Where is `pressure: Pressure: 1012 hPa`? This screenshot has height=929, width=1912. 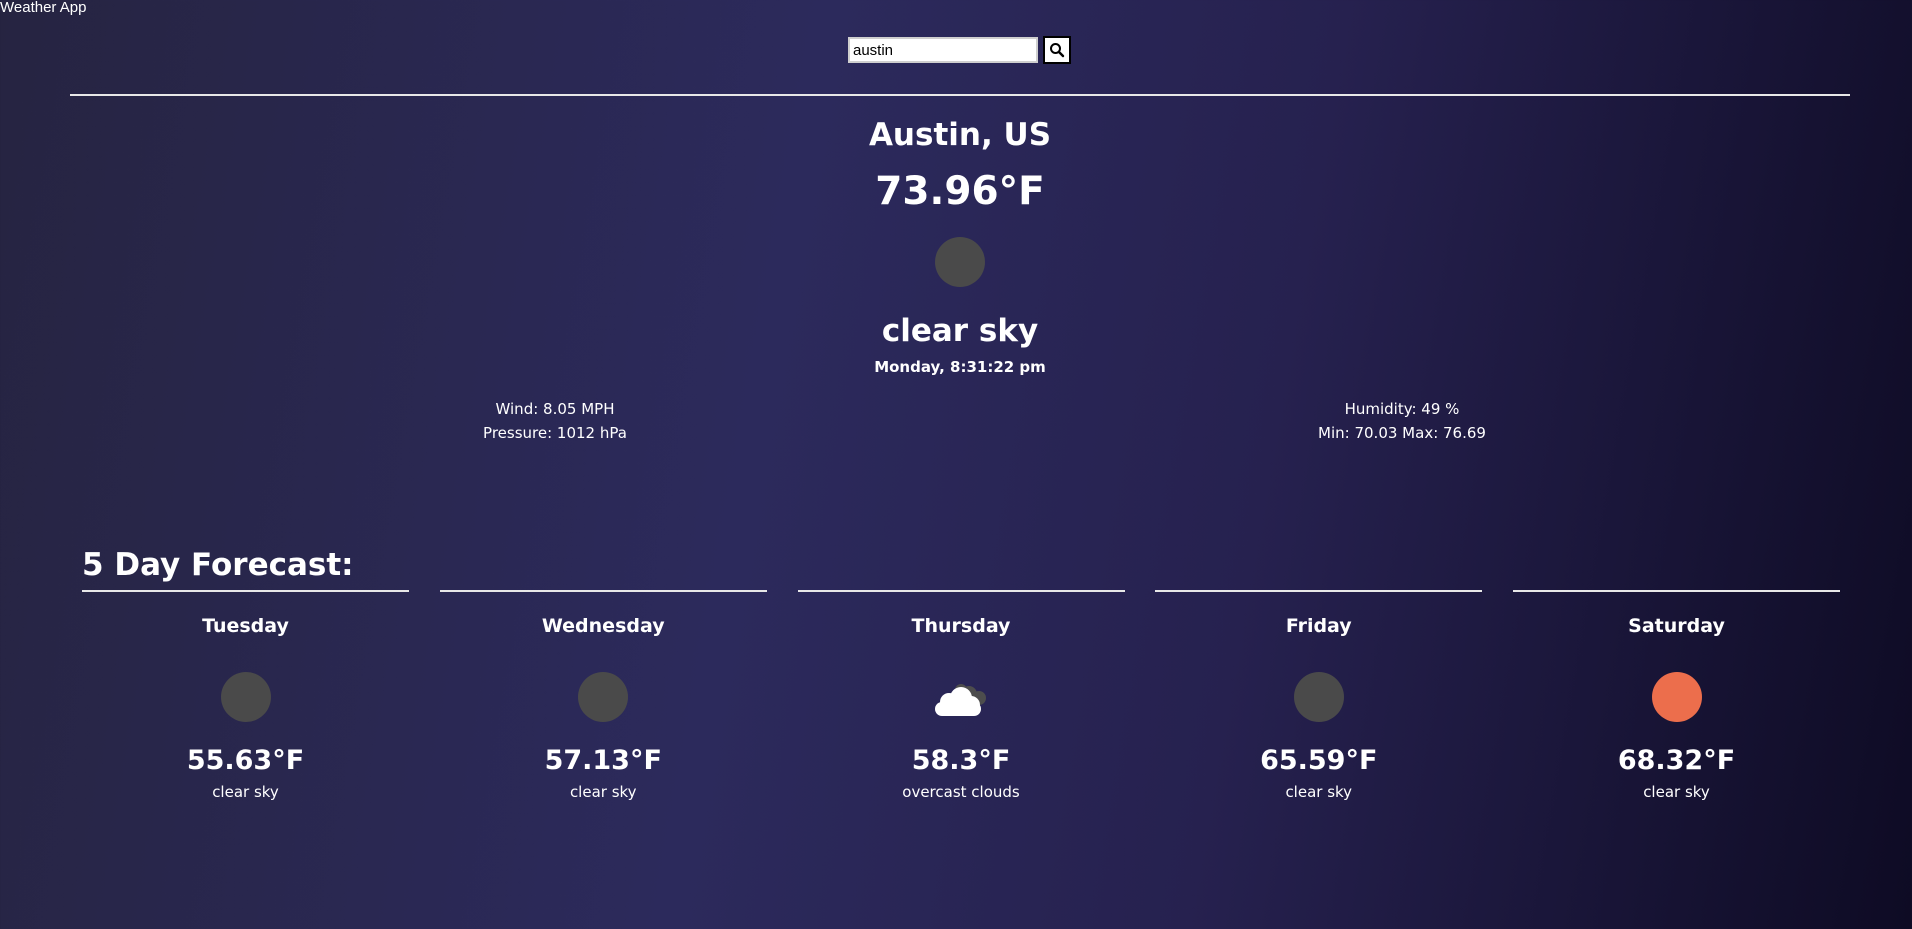
pressure: Pressure: 1012 hPa is located at coordinates (555, 433).